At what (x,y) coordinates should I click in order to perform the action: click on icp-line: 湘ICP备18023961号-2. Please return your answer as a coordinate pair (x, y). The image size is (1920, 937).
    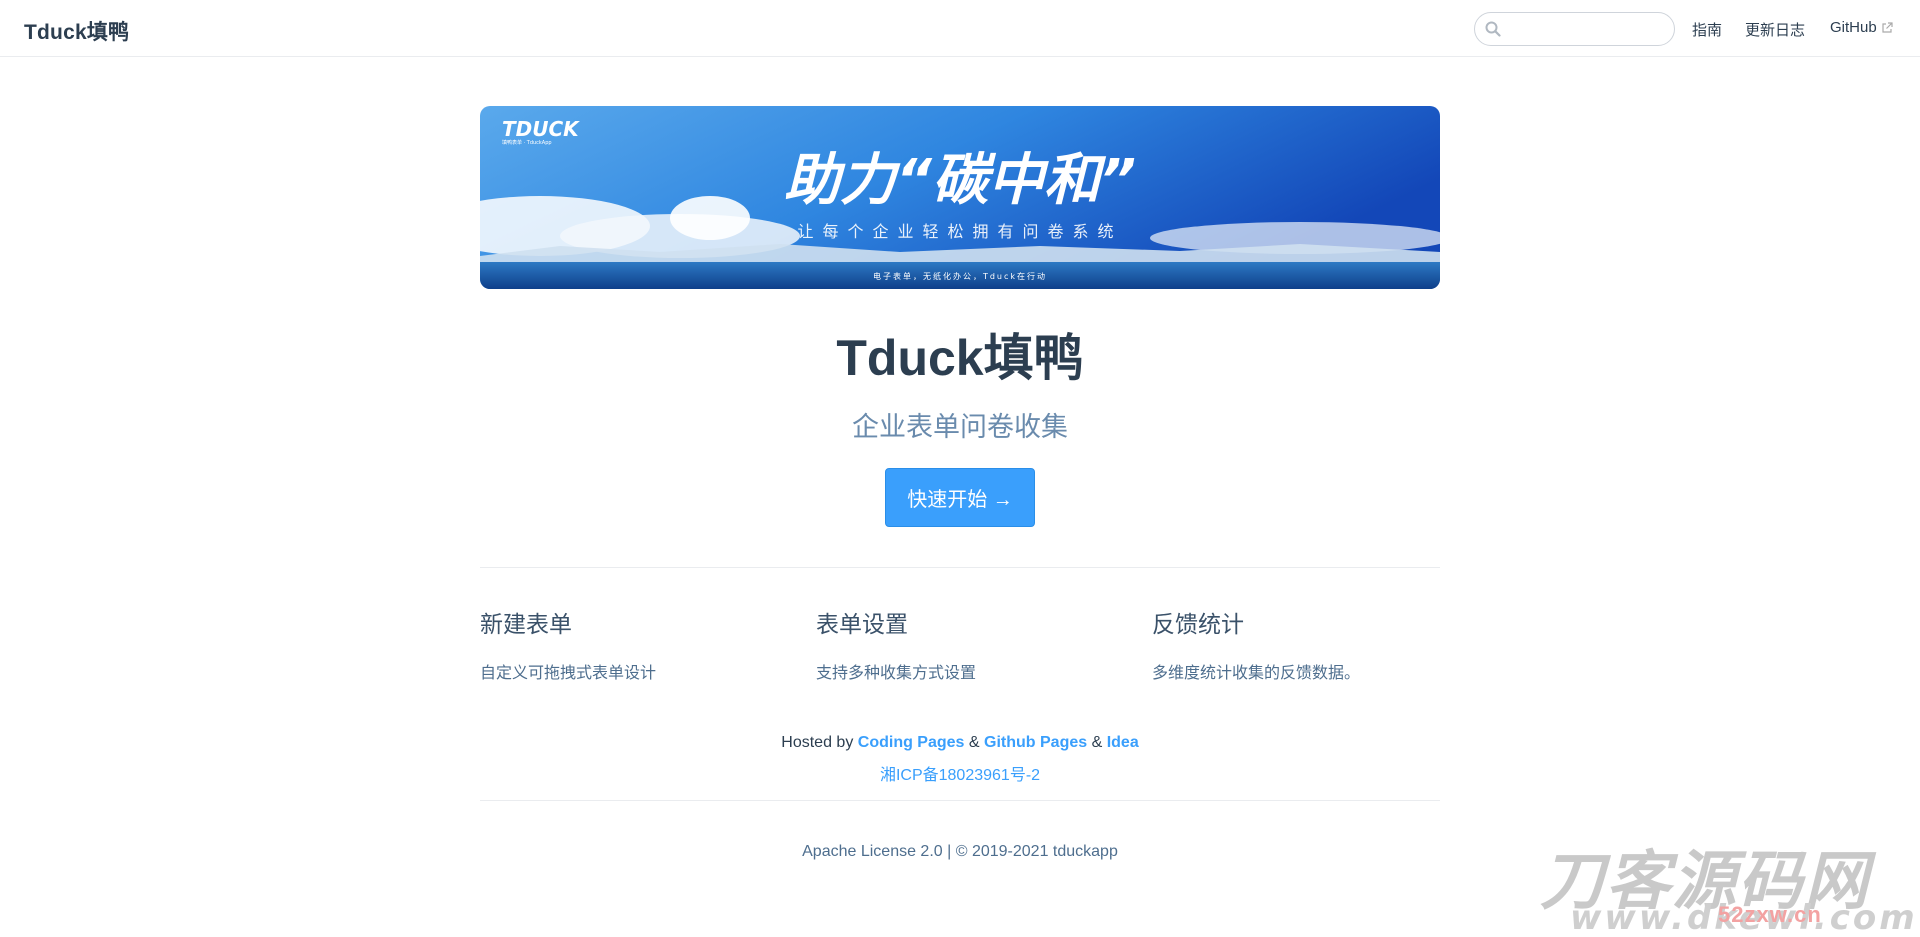
    Looking at the image, I should click on (960, 773).